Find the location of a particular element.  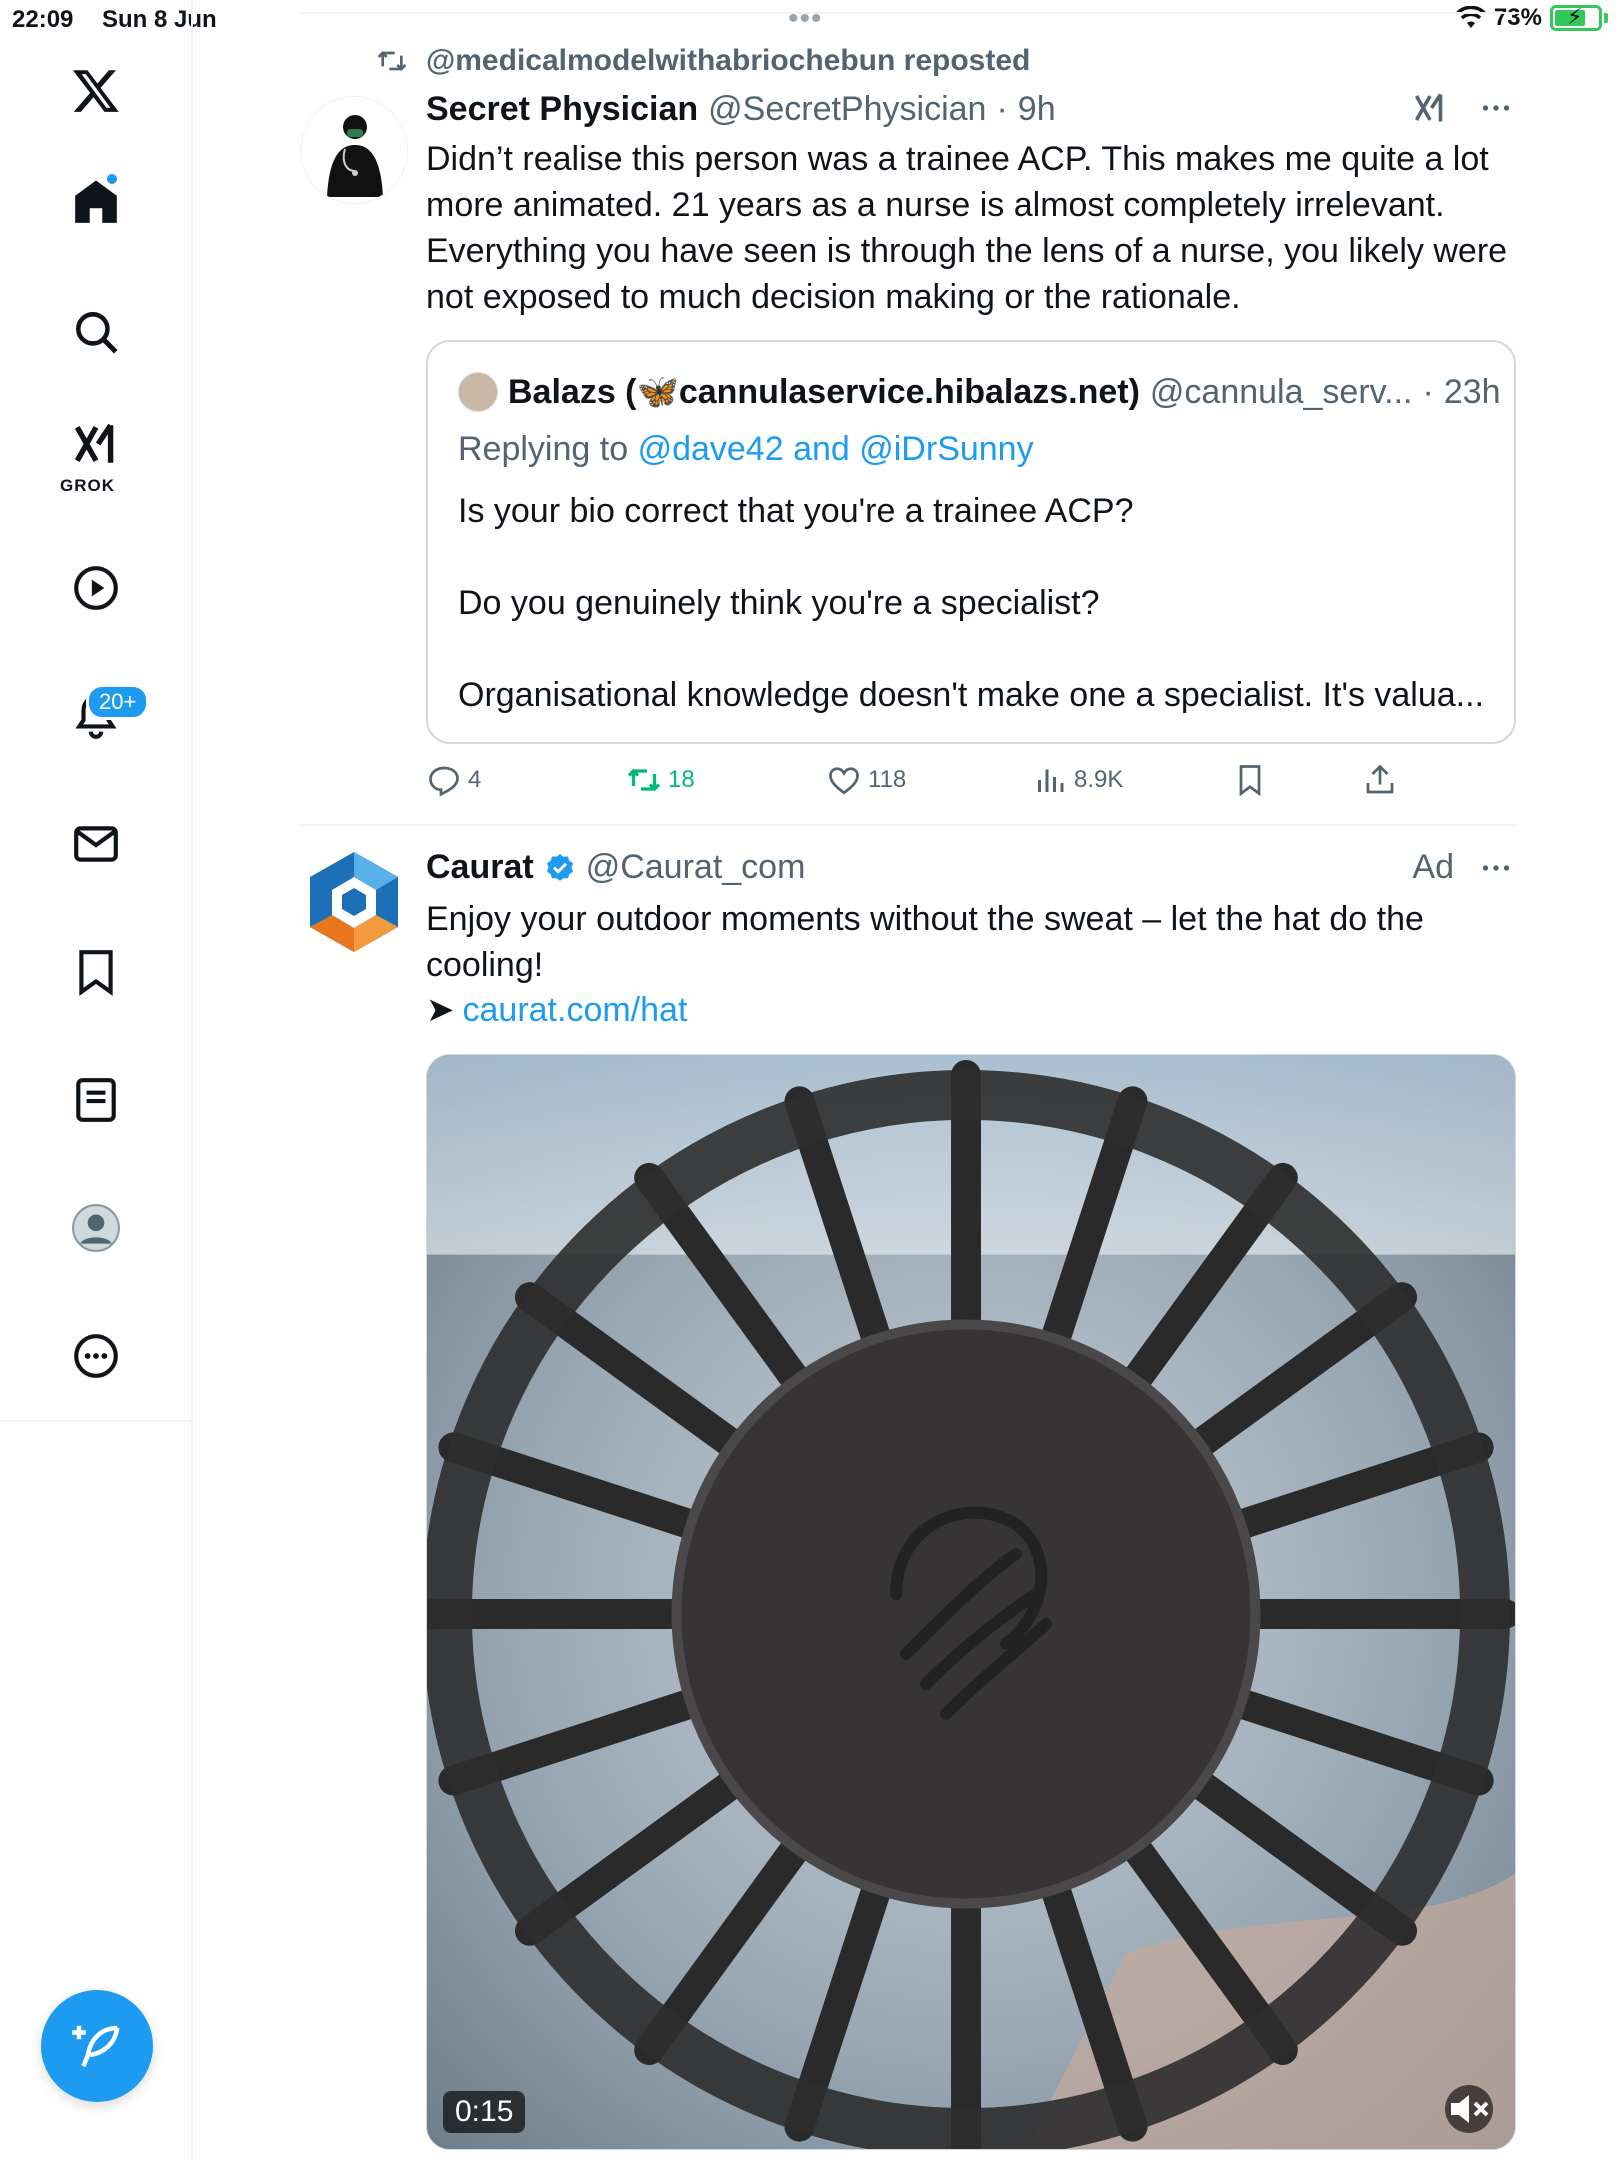

views-icon is located at coordinates (1051, 780).